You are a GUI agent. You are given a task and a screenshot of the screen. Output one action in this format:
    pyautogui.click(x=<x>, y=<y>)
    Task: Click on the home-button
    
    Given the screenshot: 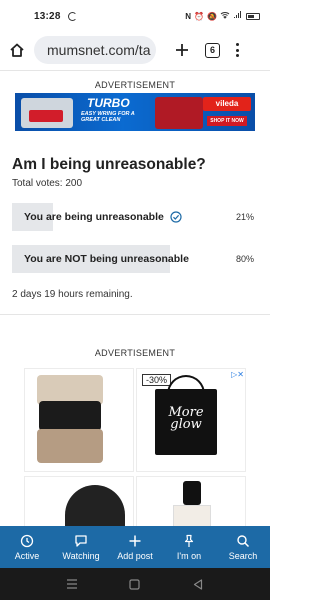 What is the action you would take?
    pyautogui.click(x=17, y=50)
    